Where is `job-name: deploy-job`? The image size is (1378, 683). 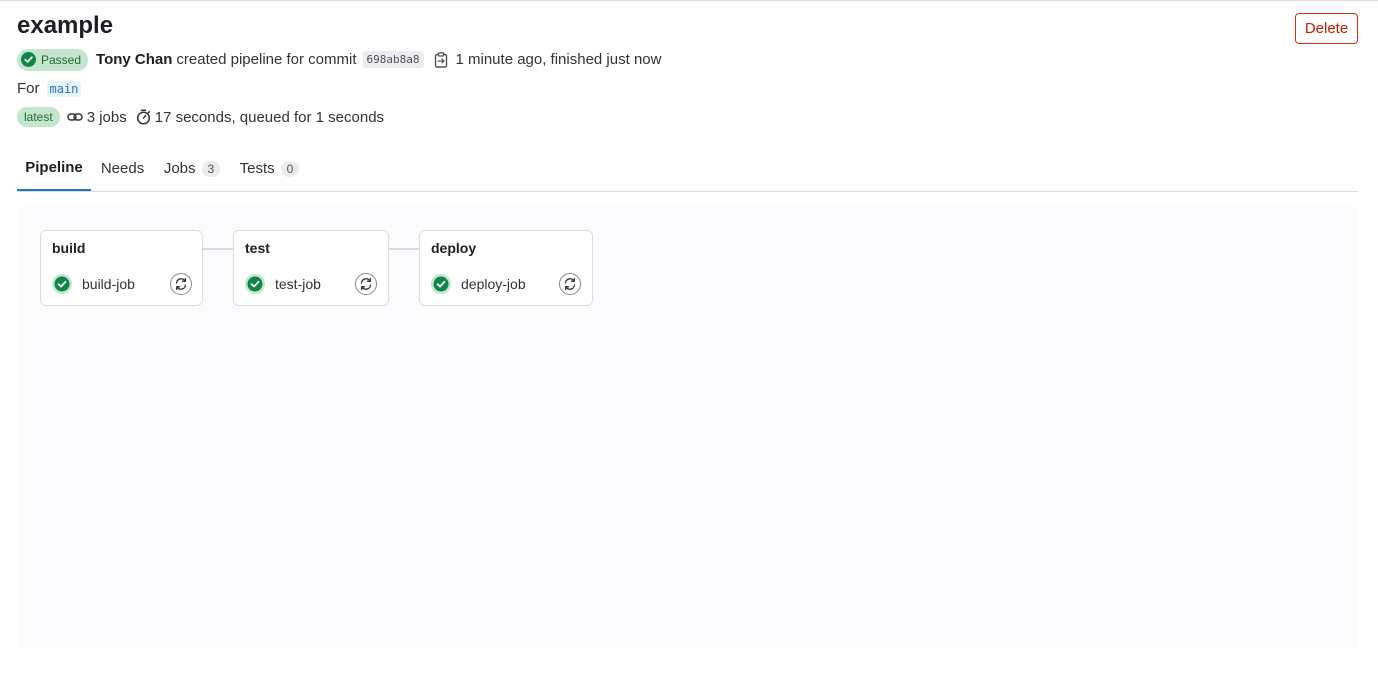
job-name: deploy-job is located at coordinates (493, 284).